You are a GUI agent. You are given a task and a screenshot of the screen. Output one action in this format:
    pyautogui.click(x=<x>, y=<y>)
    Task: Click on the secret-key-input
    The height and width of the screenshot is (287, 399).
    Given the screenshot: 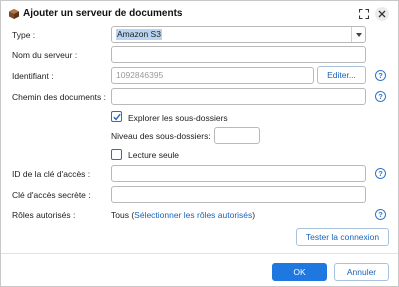 What is the action you would take?
    pyautogui.click(x=238, y=194)
    